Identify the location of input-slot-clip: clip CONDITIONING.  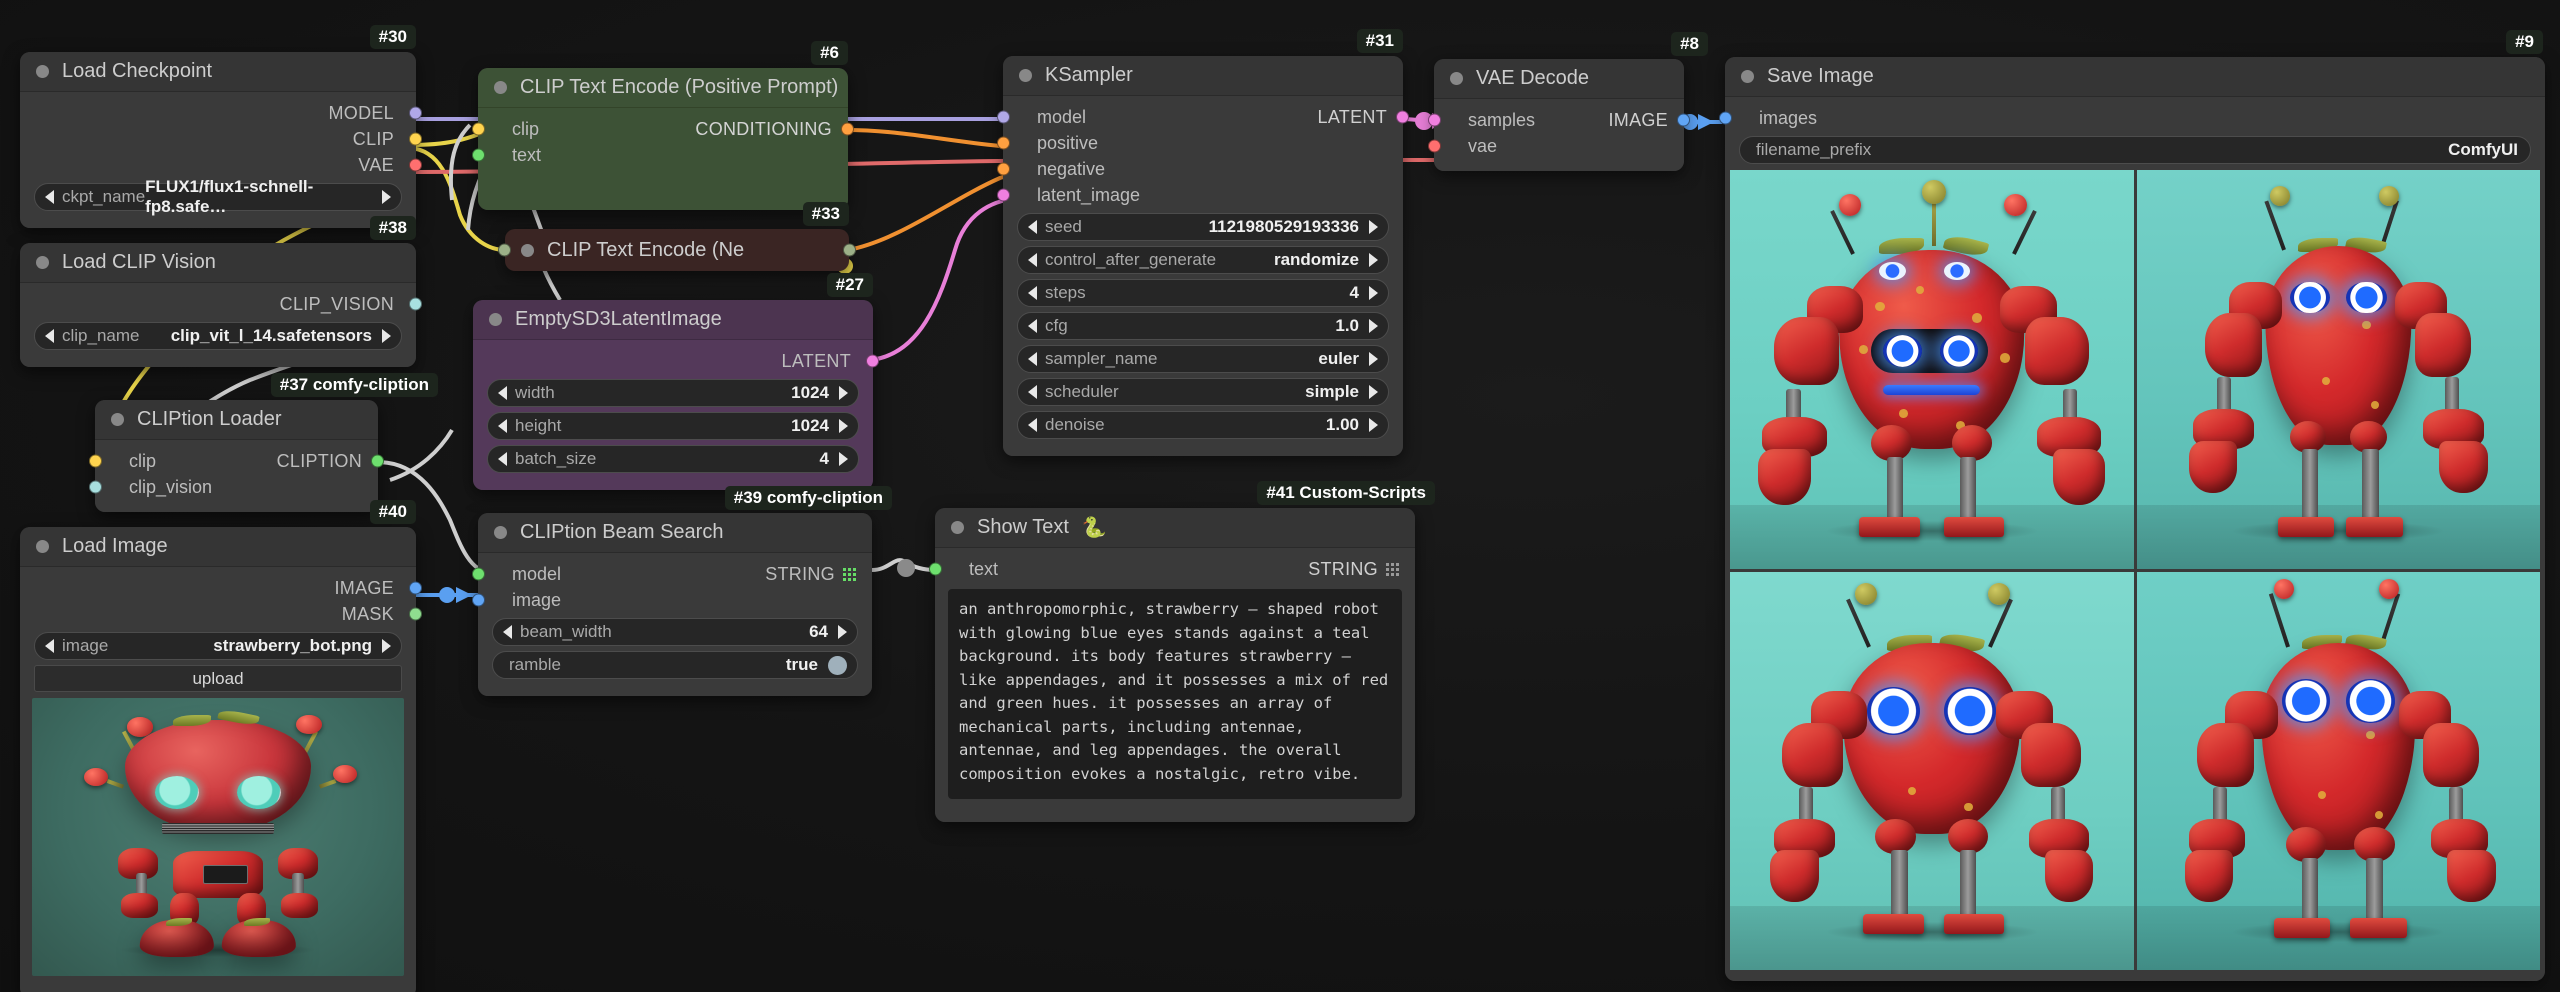
(663, 129).